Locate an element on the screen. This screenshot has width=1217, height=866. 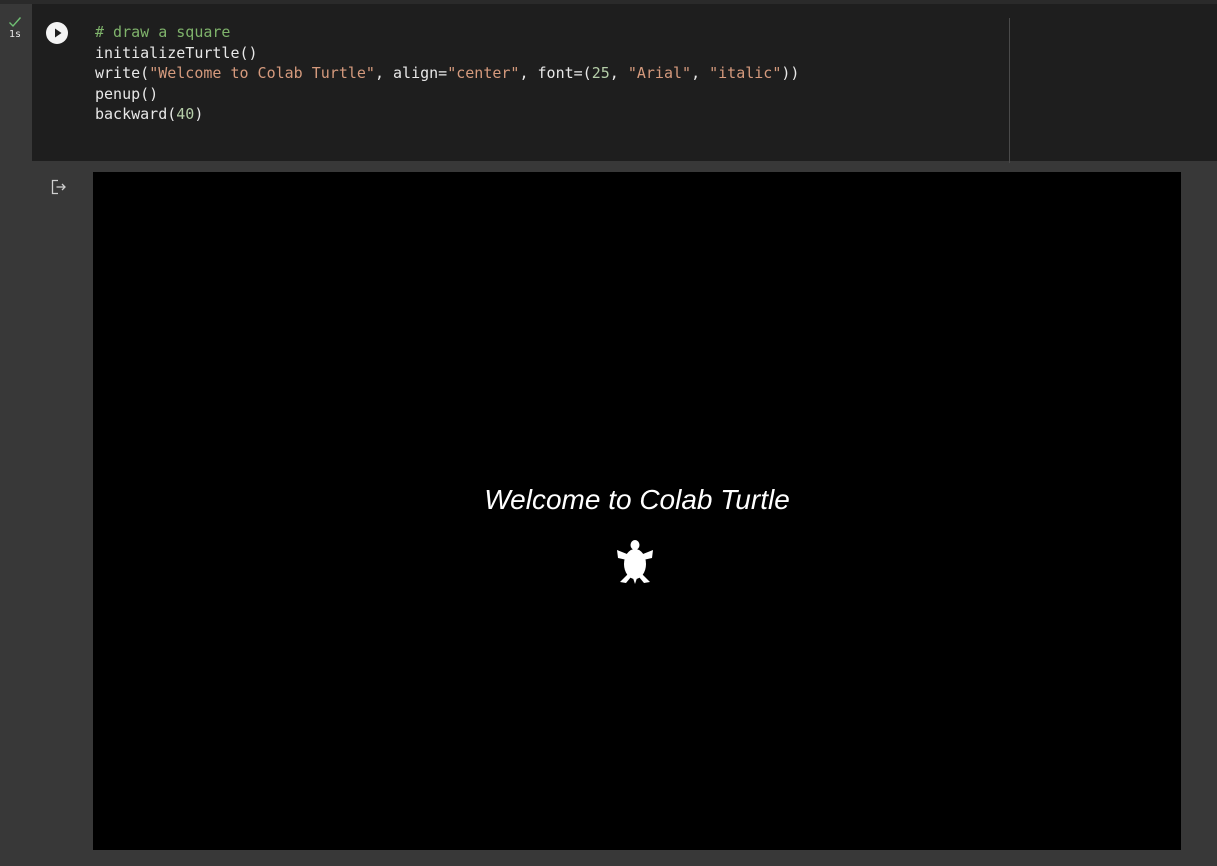
code-token-plain: , align= is located at coordinates (411, 73).